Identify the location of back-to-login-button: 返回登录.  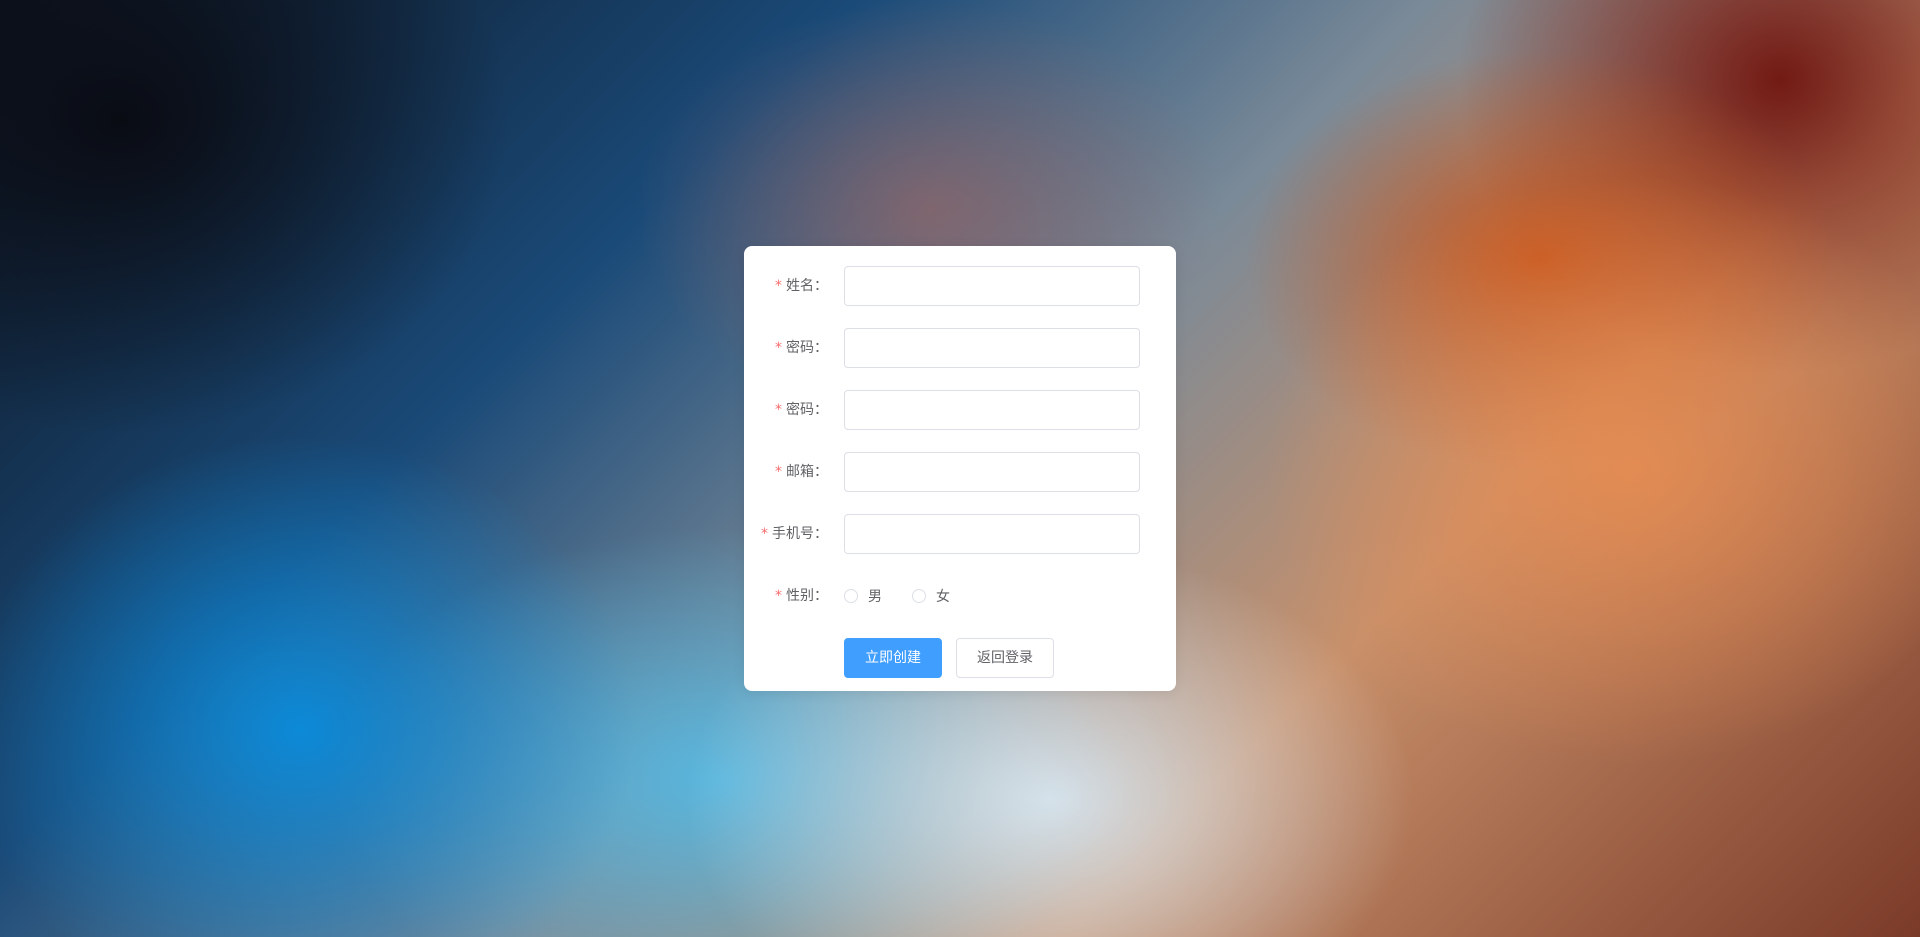
(1005, 658).